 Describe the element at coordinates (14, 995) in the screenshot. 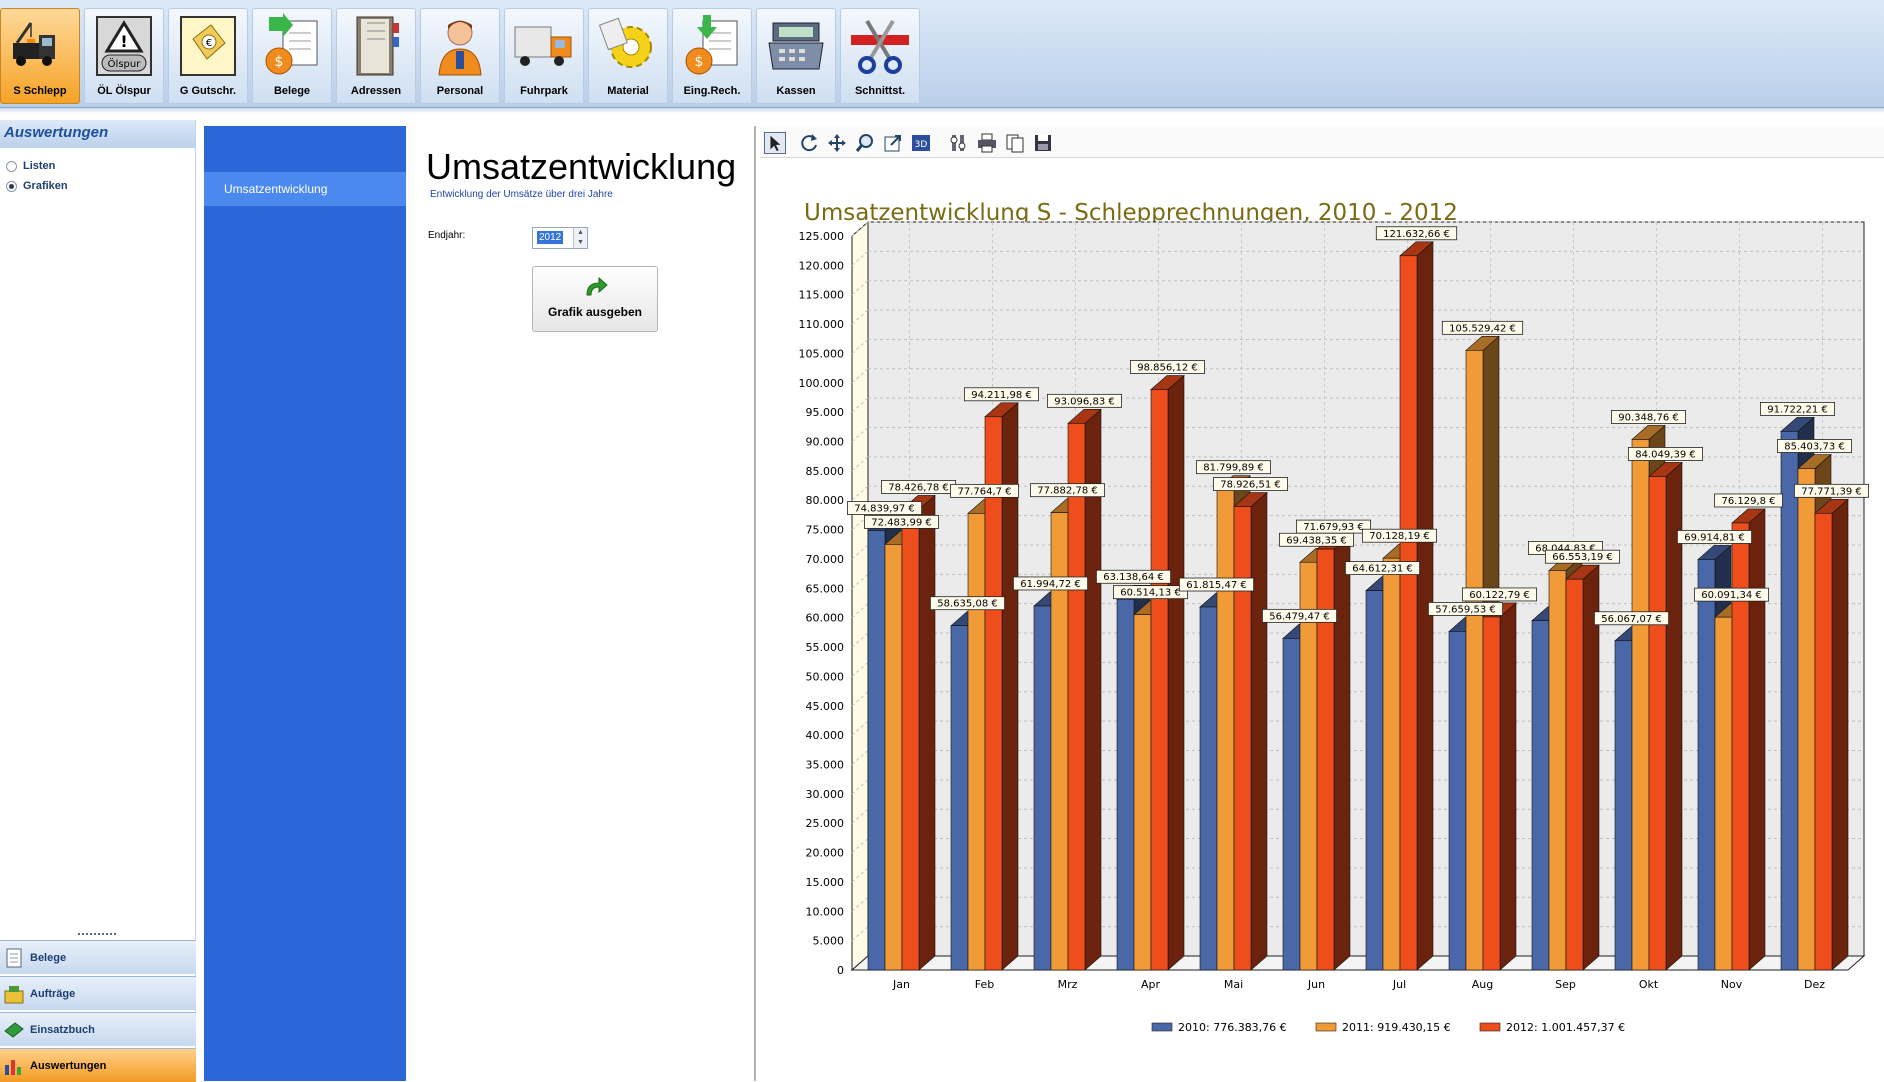

I see `orders-icon` at that location.